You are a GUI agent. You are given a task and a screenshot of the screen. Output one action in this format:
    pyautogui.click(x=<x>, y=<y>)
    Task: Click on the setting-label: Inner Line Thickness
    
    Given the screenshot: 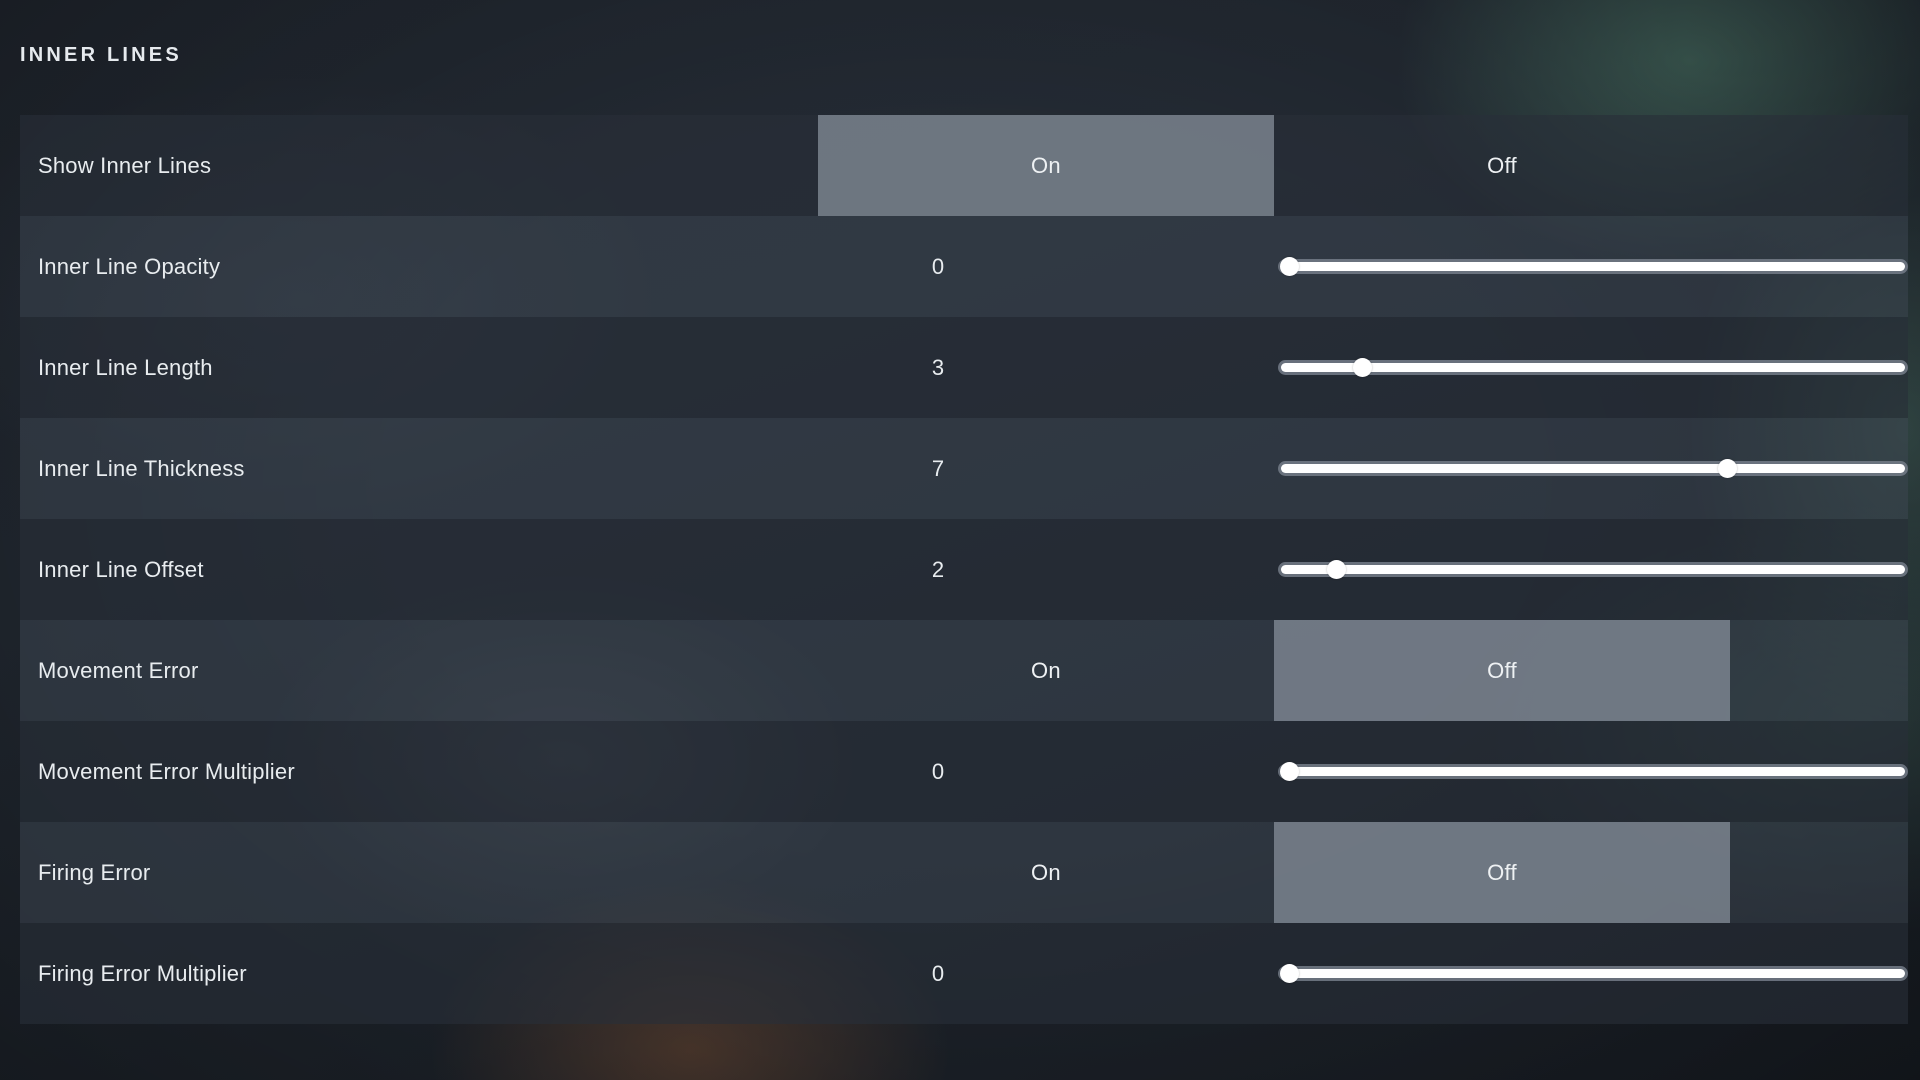 What is the action you would take?
    pyautogui.click(x=141, y=468)
    